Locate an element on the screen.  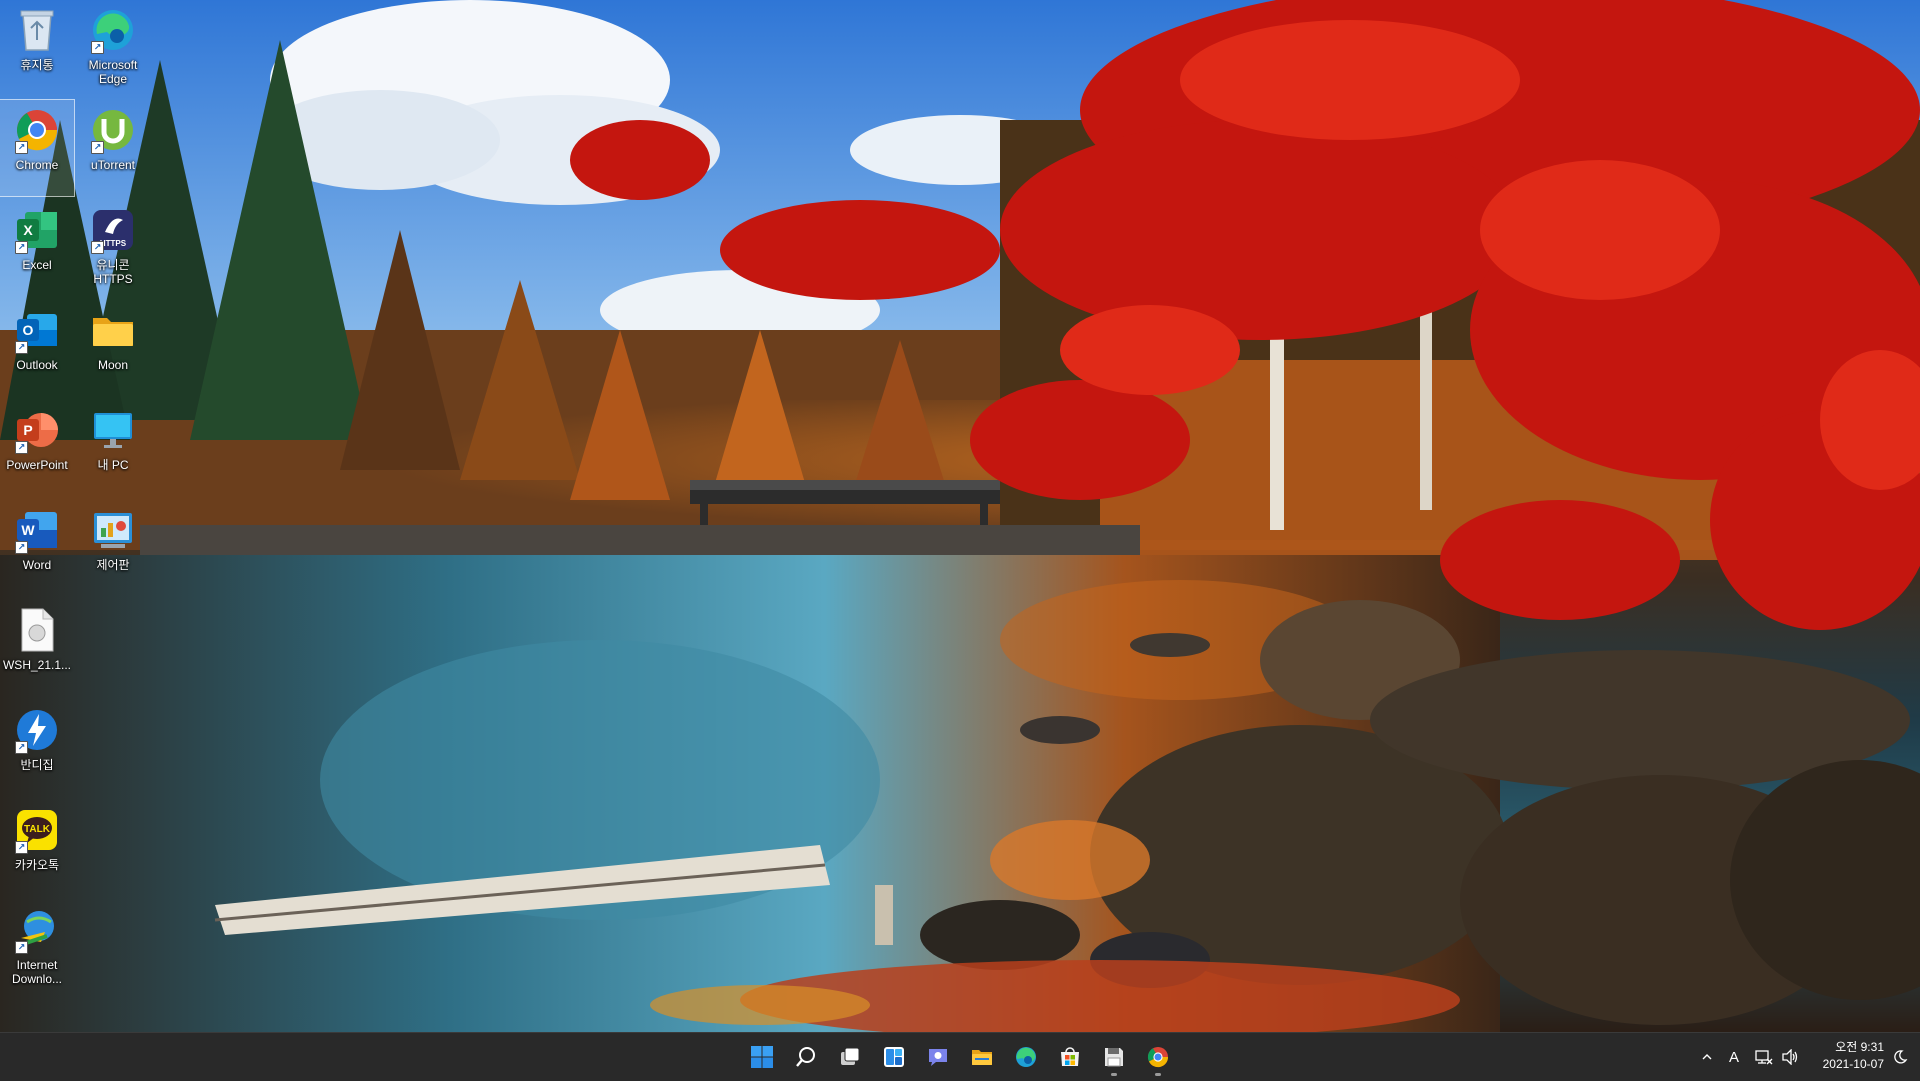
taskbar-clock: 오전 9:31 2021-10-07 is located at coordinates (1842, 1056).